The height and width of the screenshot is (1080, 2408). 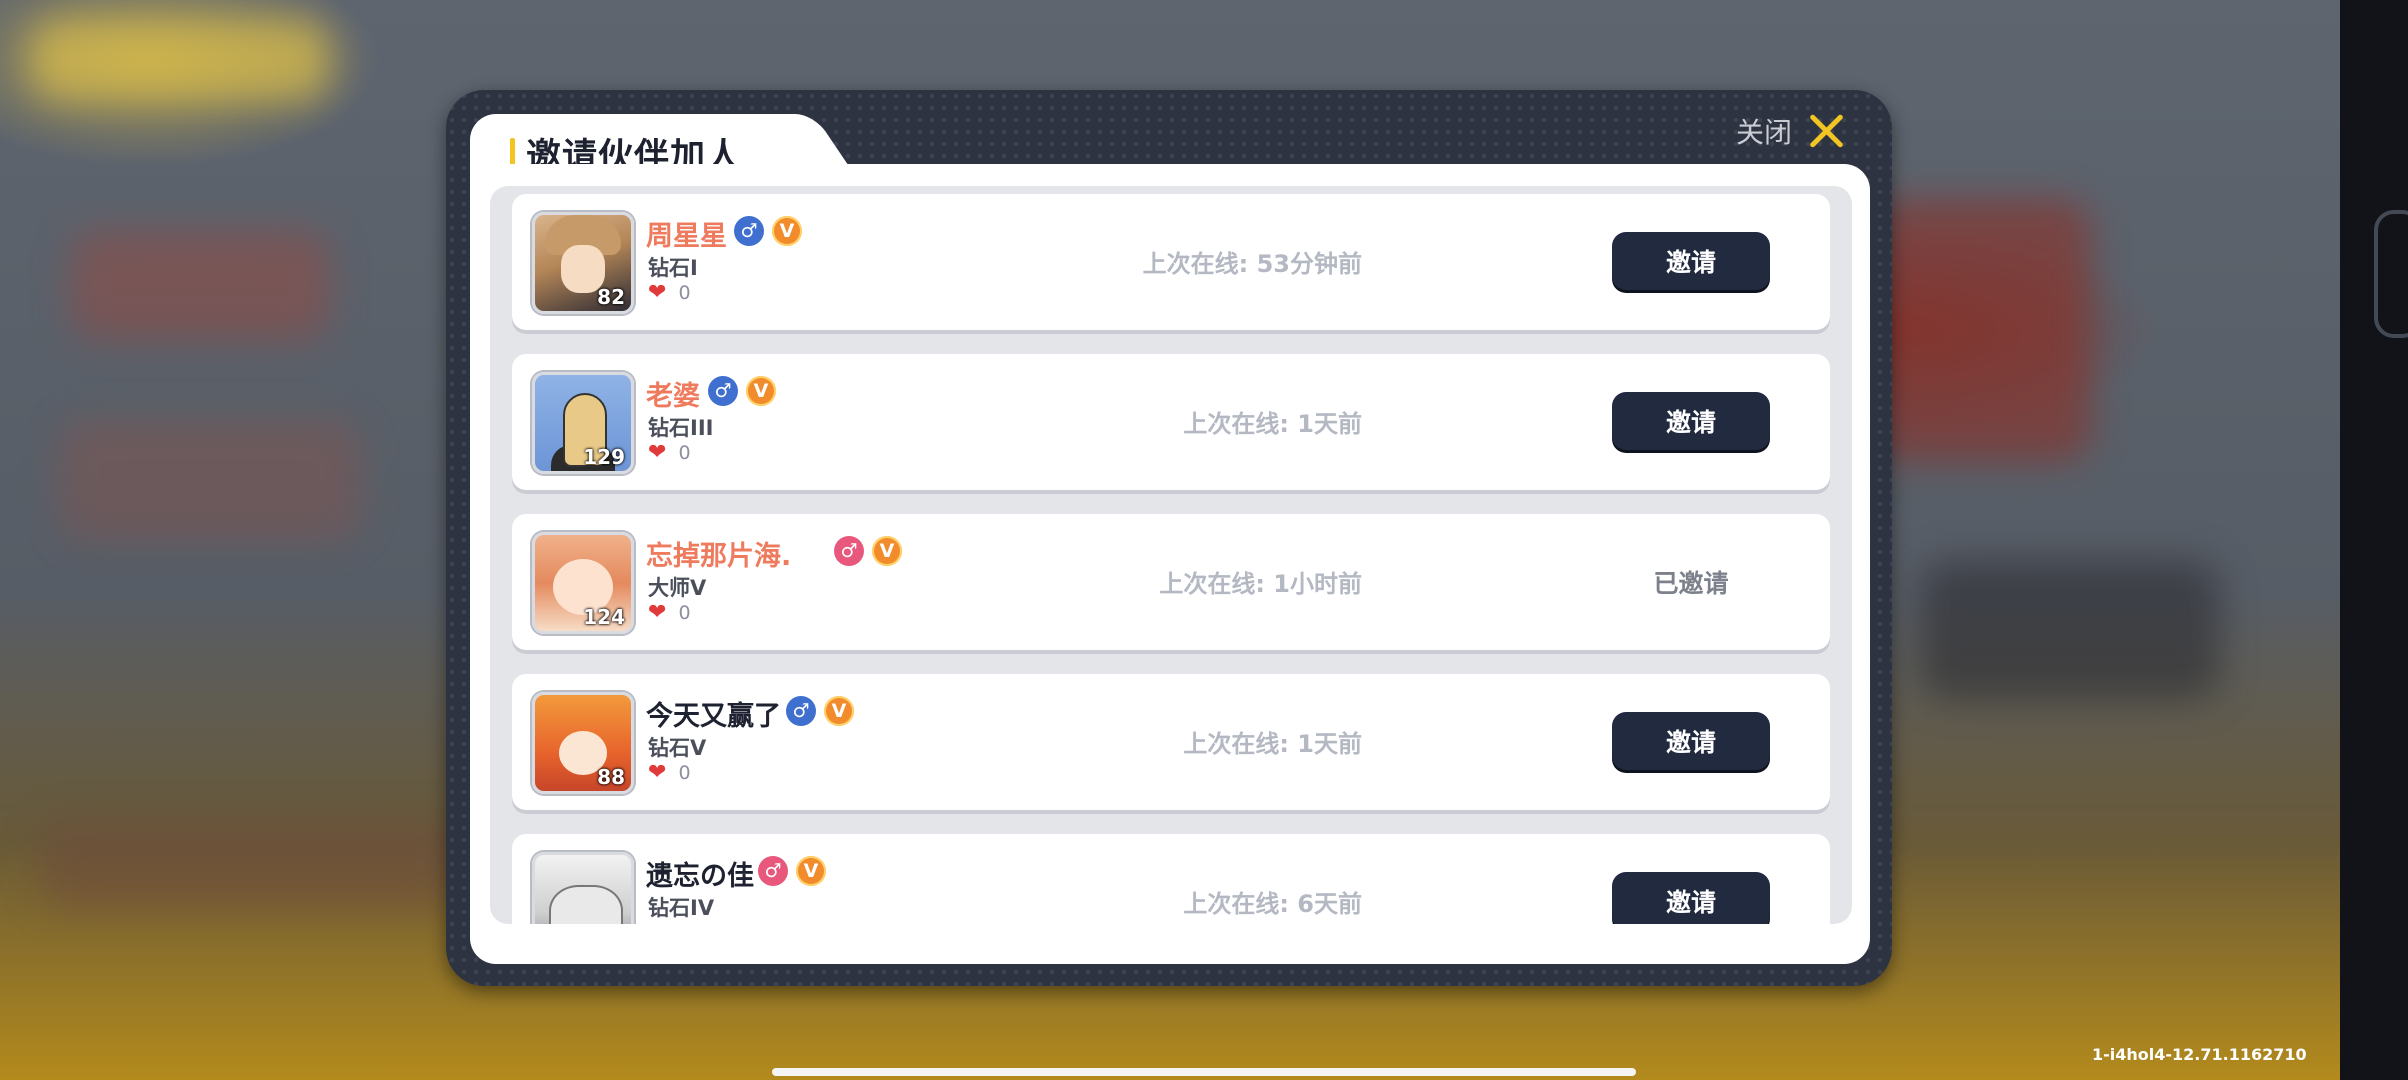 I want to click on version-label: 1-i4hol4-12.71.1162710, so click(x=2199, y=1054).